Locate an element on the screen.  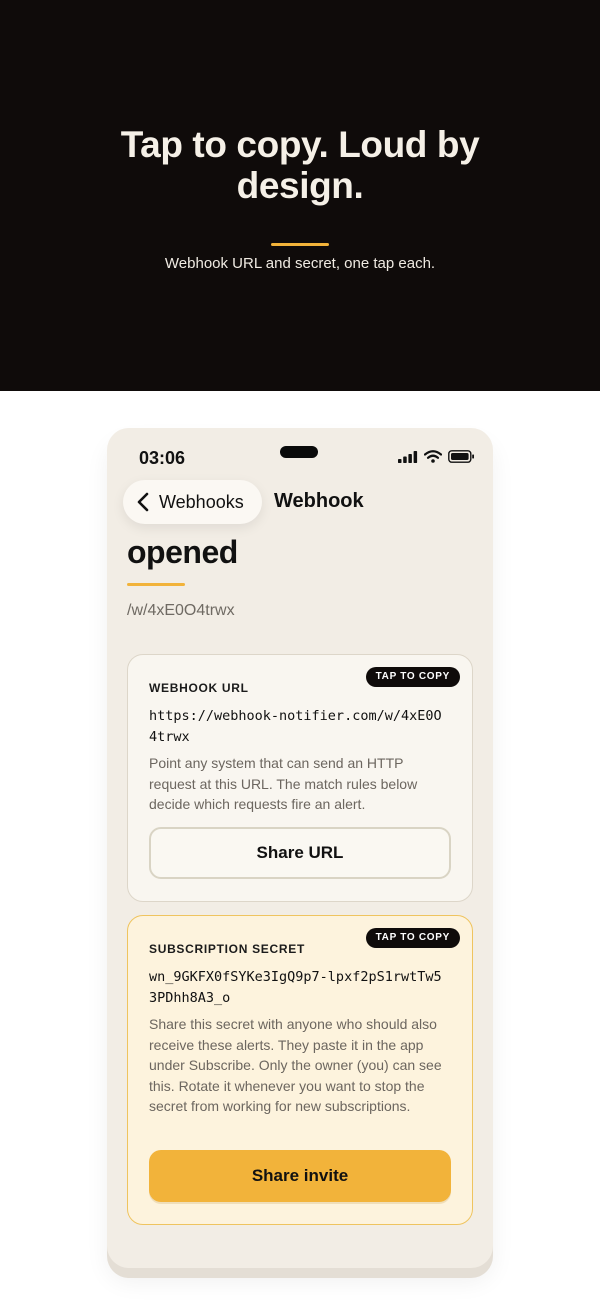
page-title: Webhook is located at coordinates (319, 501).